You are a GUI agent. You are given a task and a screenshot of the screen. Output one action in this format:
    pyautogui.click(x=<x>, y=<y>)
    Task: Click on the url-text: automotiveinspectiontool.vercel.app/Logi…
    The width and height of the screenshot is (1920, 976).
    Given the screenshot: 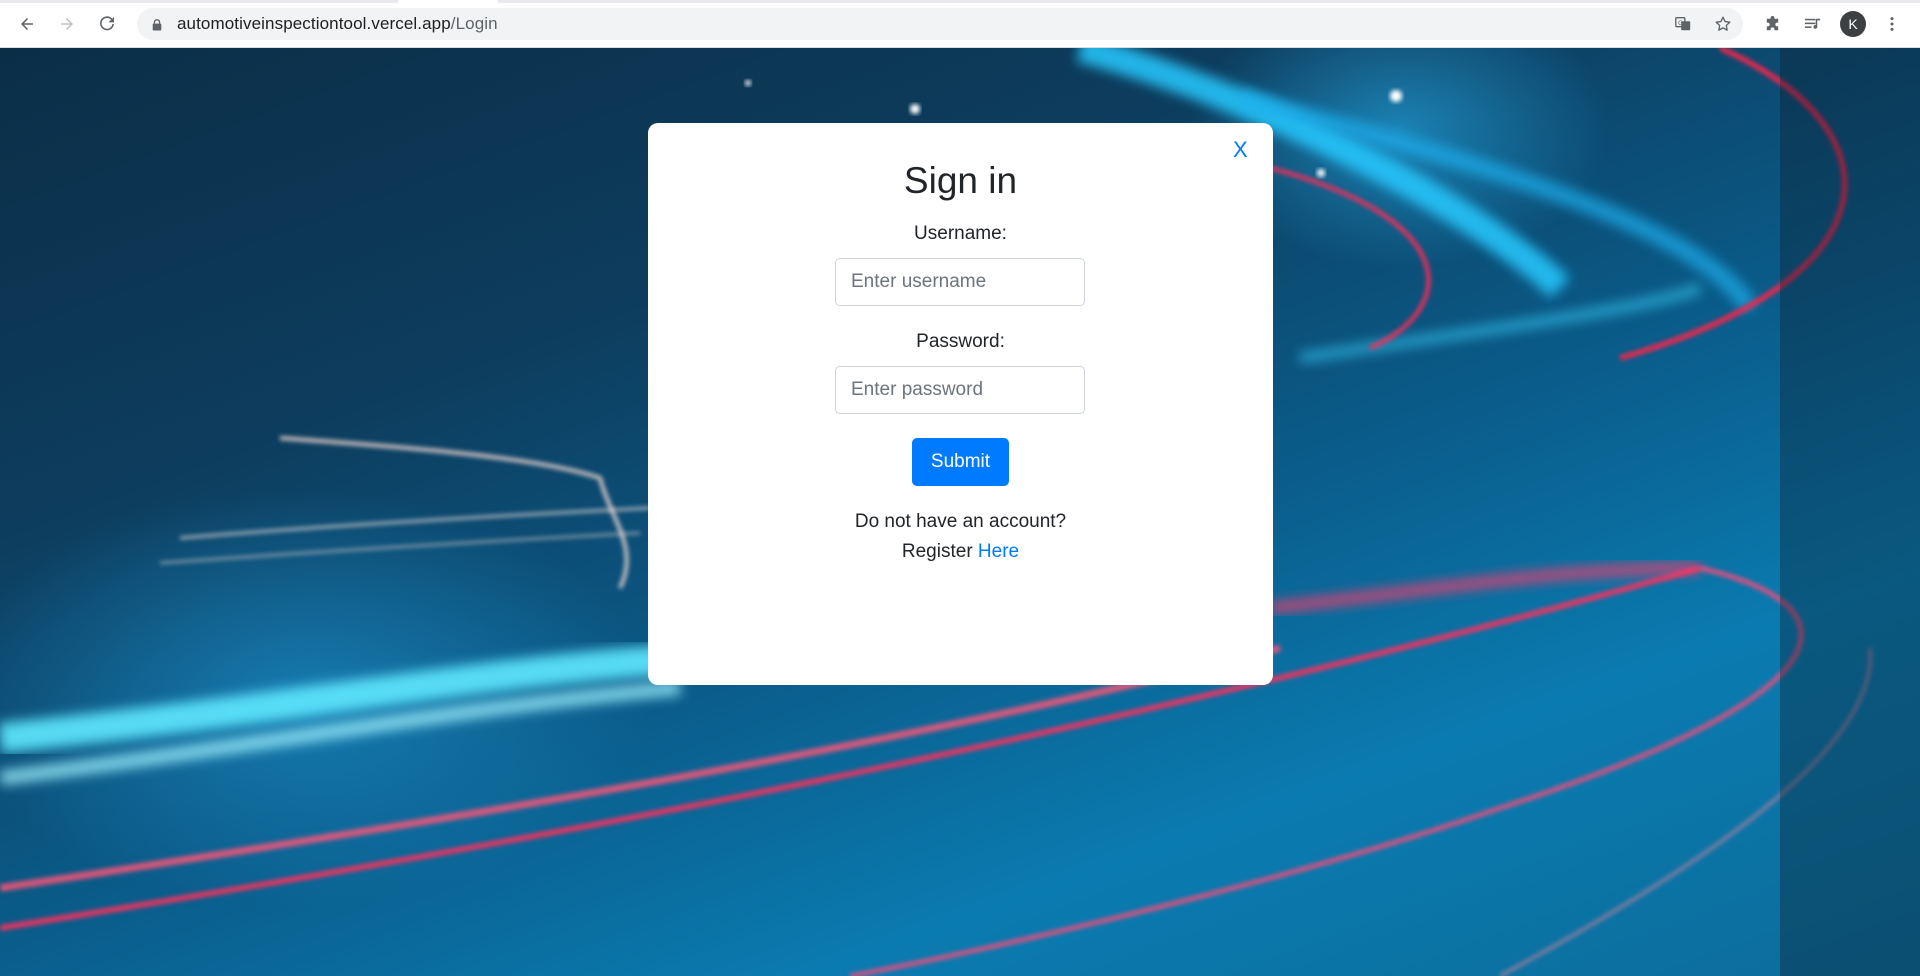 What is the action you would take?
    pyautogui.click(x=337, y=24)
    